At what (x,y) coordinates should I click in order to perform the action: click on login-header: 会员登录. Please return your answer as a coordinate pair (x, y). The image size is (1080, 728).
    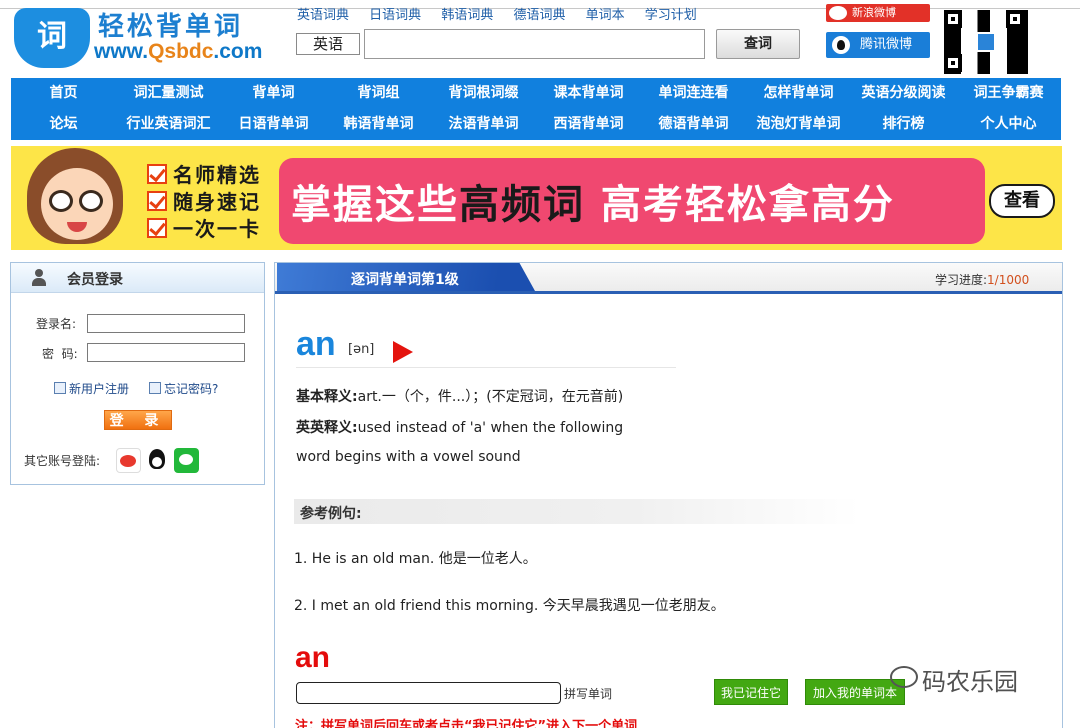
    Looking at the image, I should click on (137, 278).